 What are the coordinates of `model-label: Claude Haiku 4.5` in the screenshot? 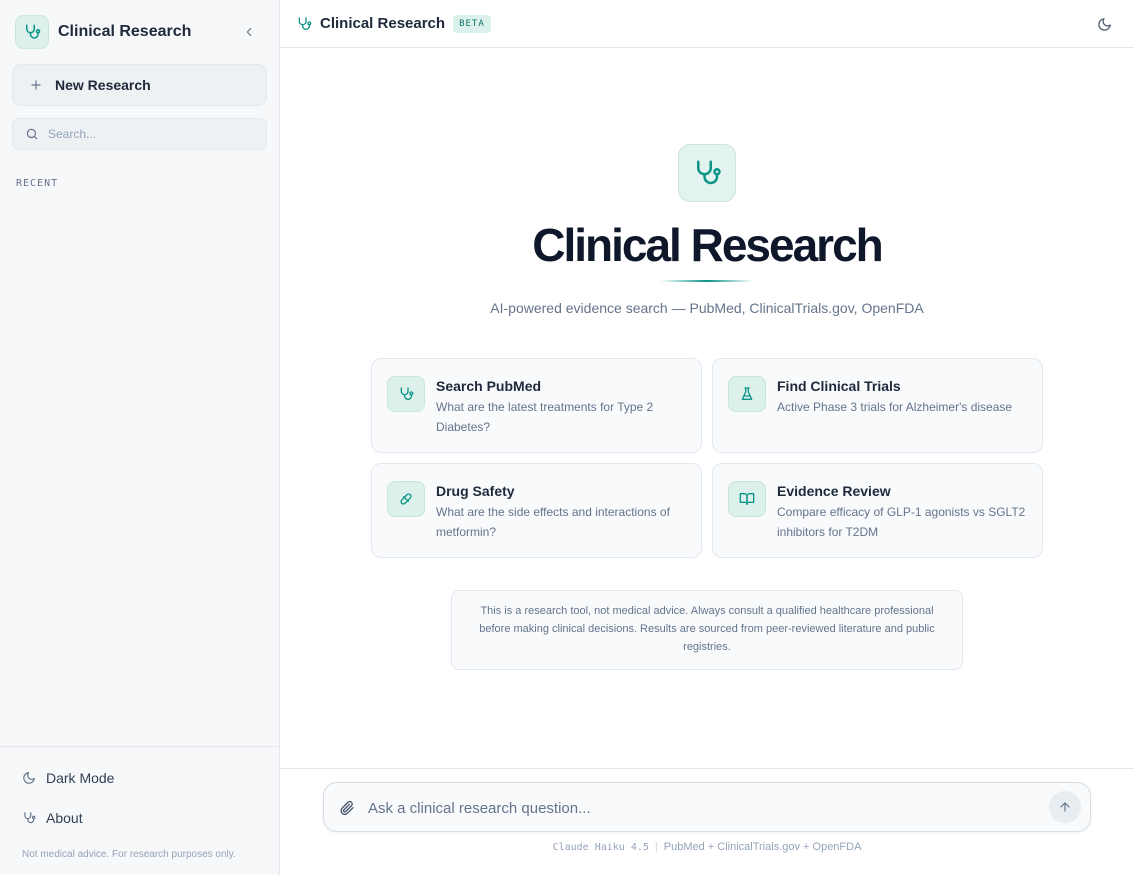 It's located at (600, 847).